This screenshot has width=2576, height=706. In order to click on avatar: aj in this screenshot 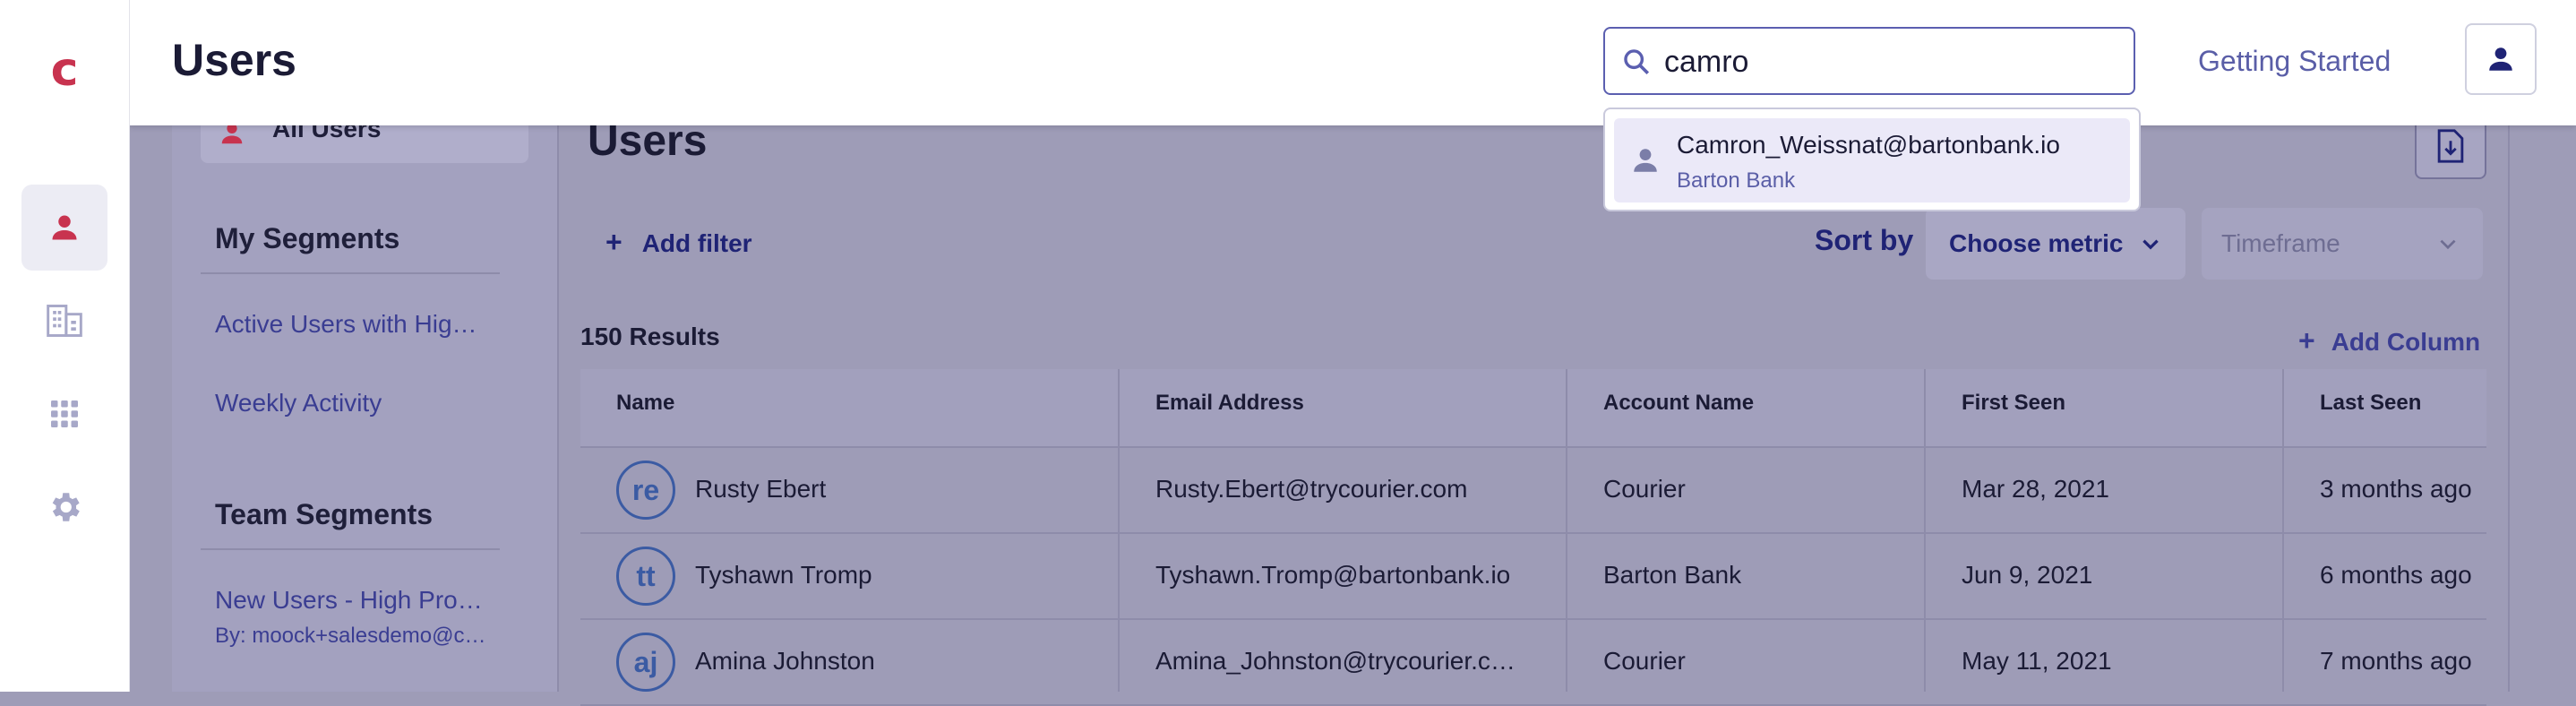, I will do `click(645, 662)`.